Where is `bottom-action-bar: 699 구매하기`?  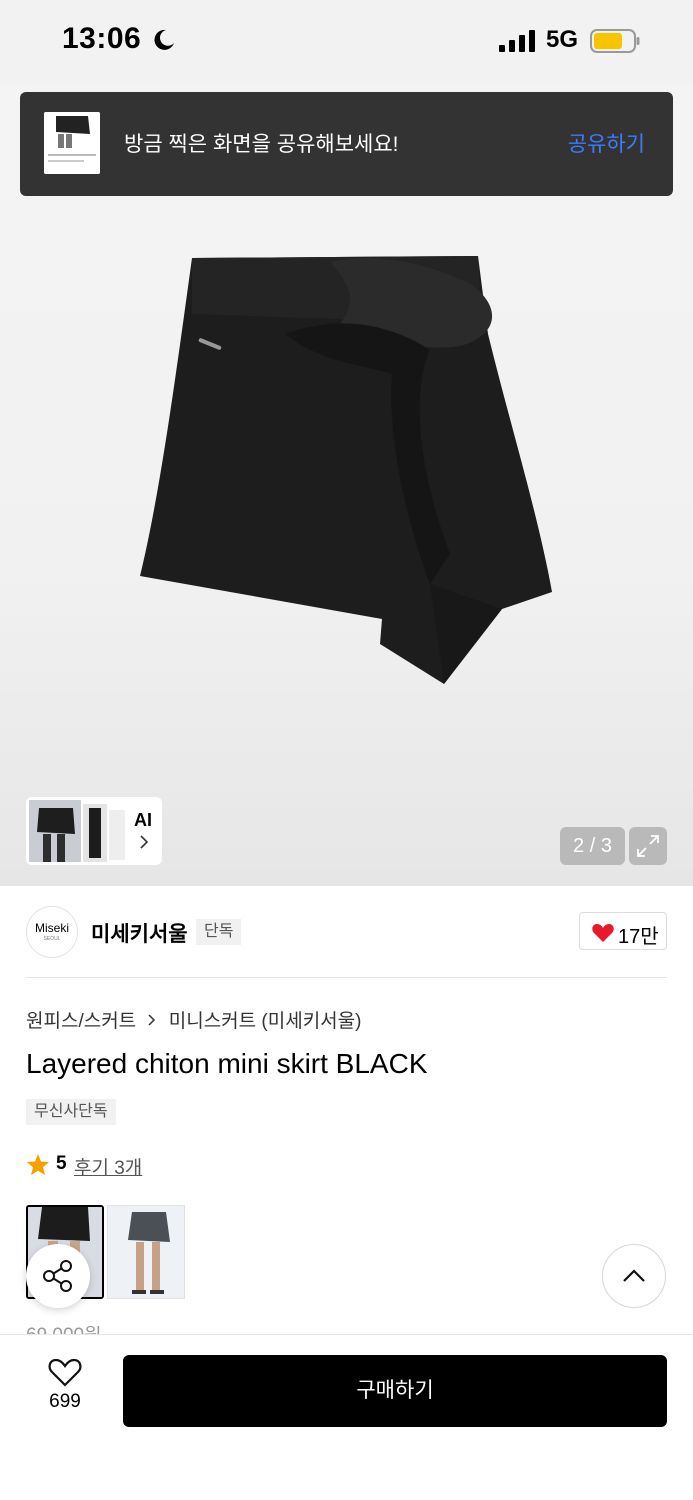 bottom-action-bar: 699 구매하기 is located at coordinates (346, 1417).